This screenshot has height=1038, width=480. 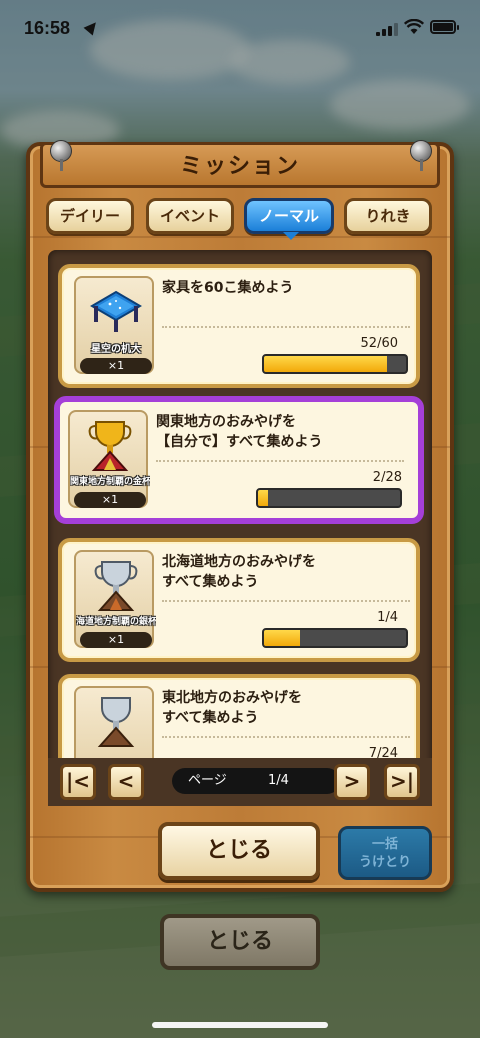 What do you see at coordinates (116, 311) in the screenshot?
I see `star-table-icon` at bounding box center [116, 311].